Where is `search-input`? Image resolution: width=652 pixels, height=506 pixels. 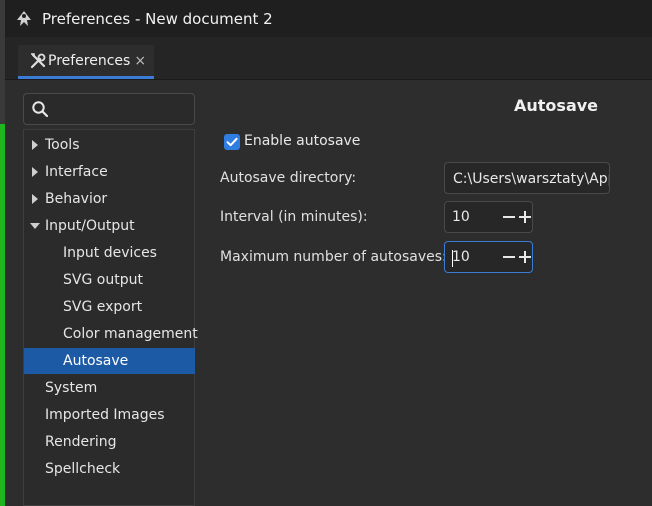 search-input is located at coordinates (124, 110).